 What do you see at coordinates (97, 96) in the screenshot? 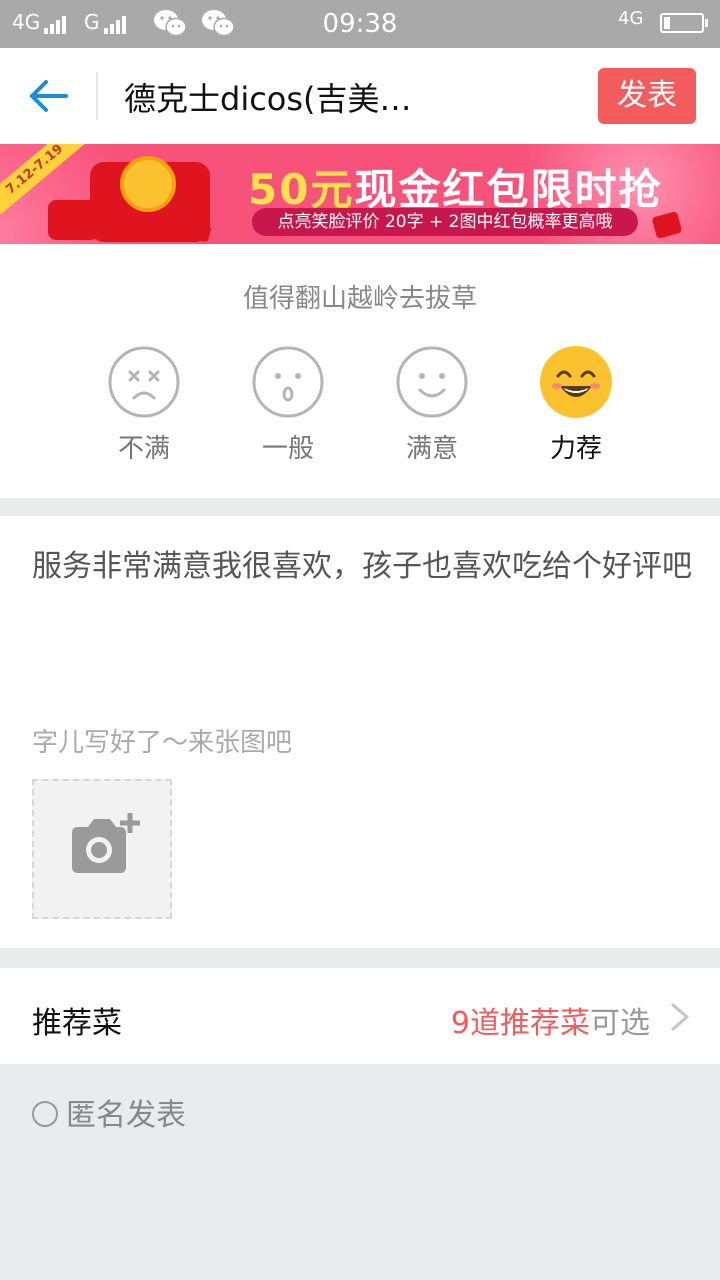
I see `header-divider` at bounding box center [97, 96].